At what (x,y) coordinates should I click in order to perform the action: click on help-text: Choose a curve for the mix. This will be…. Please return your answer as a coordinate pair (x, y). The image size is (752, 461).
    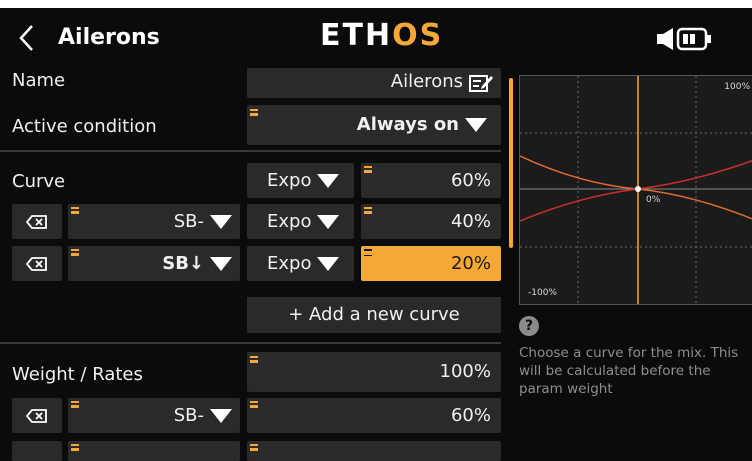
    Looking at the image, I should click on (629, 371).